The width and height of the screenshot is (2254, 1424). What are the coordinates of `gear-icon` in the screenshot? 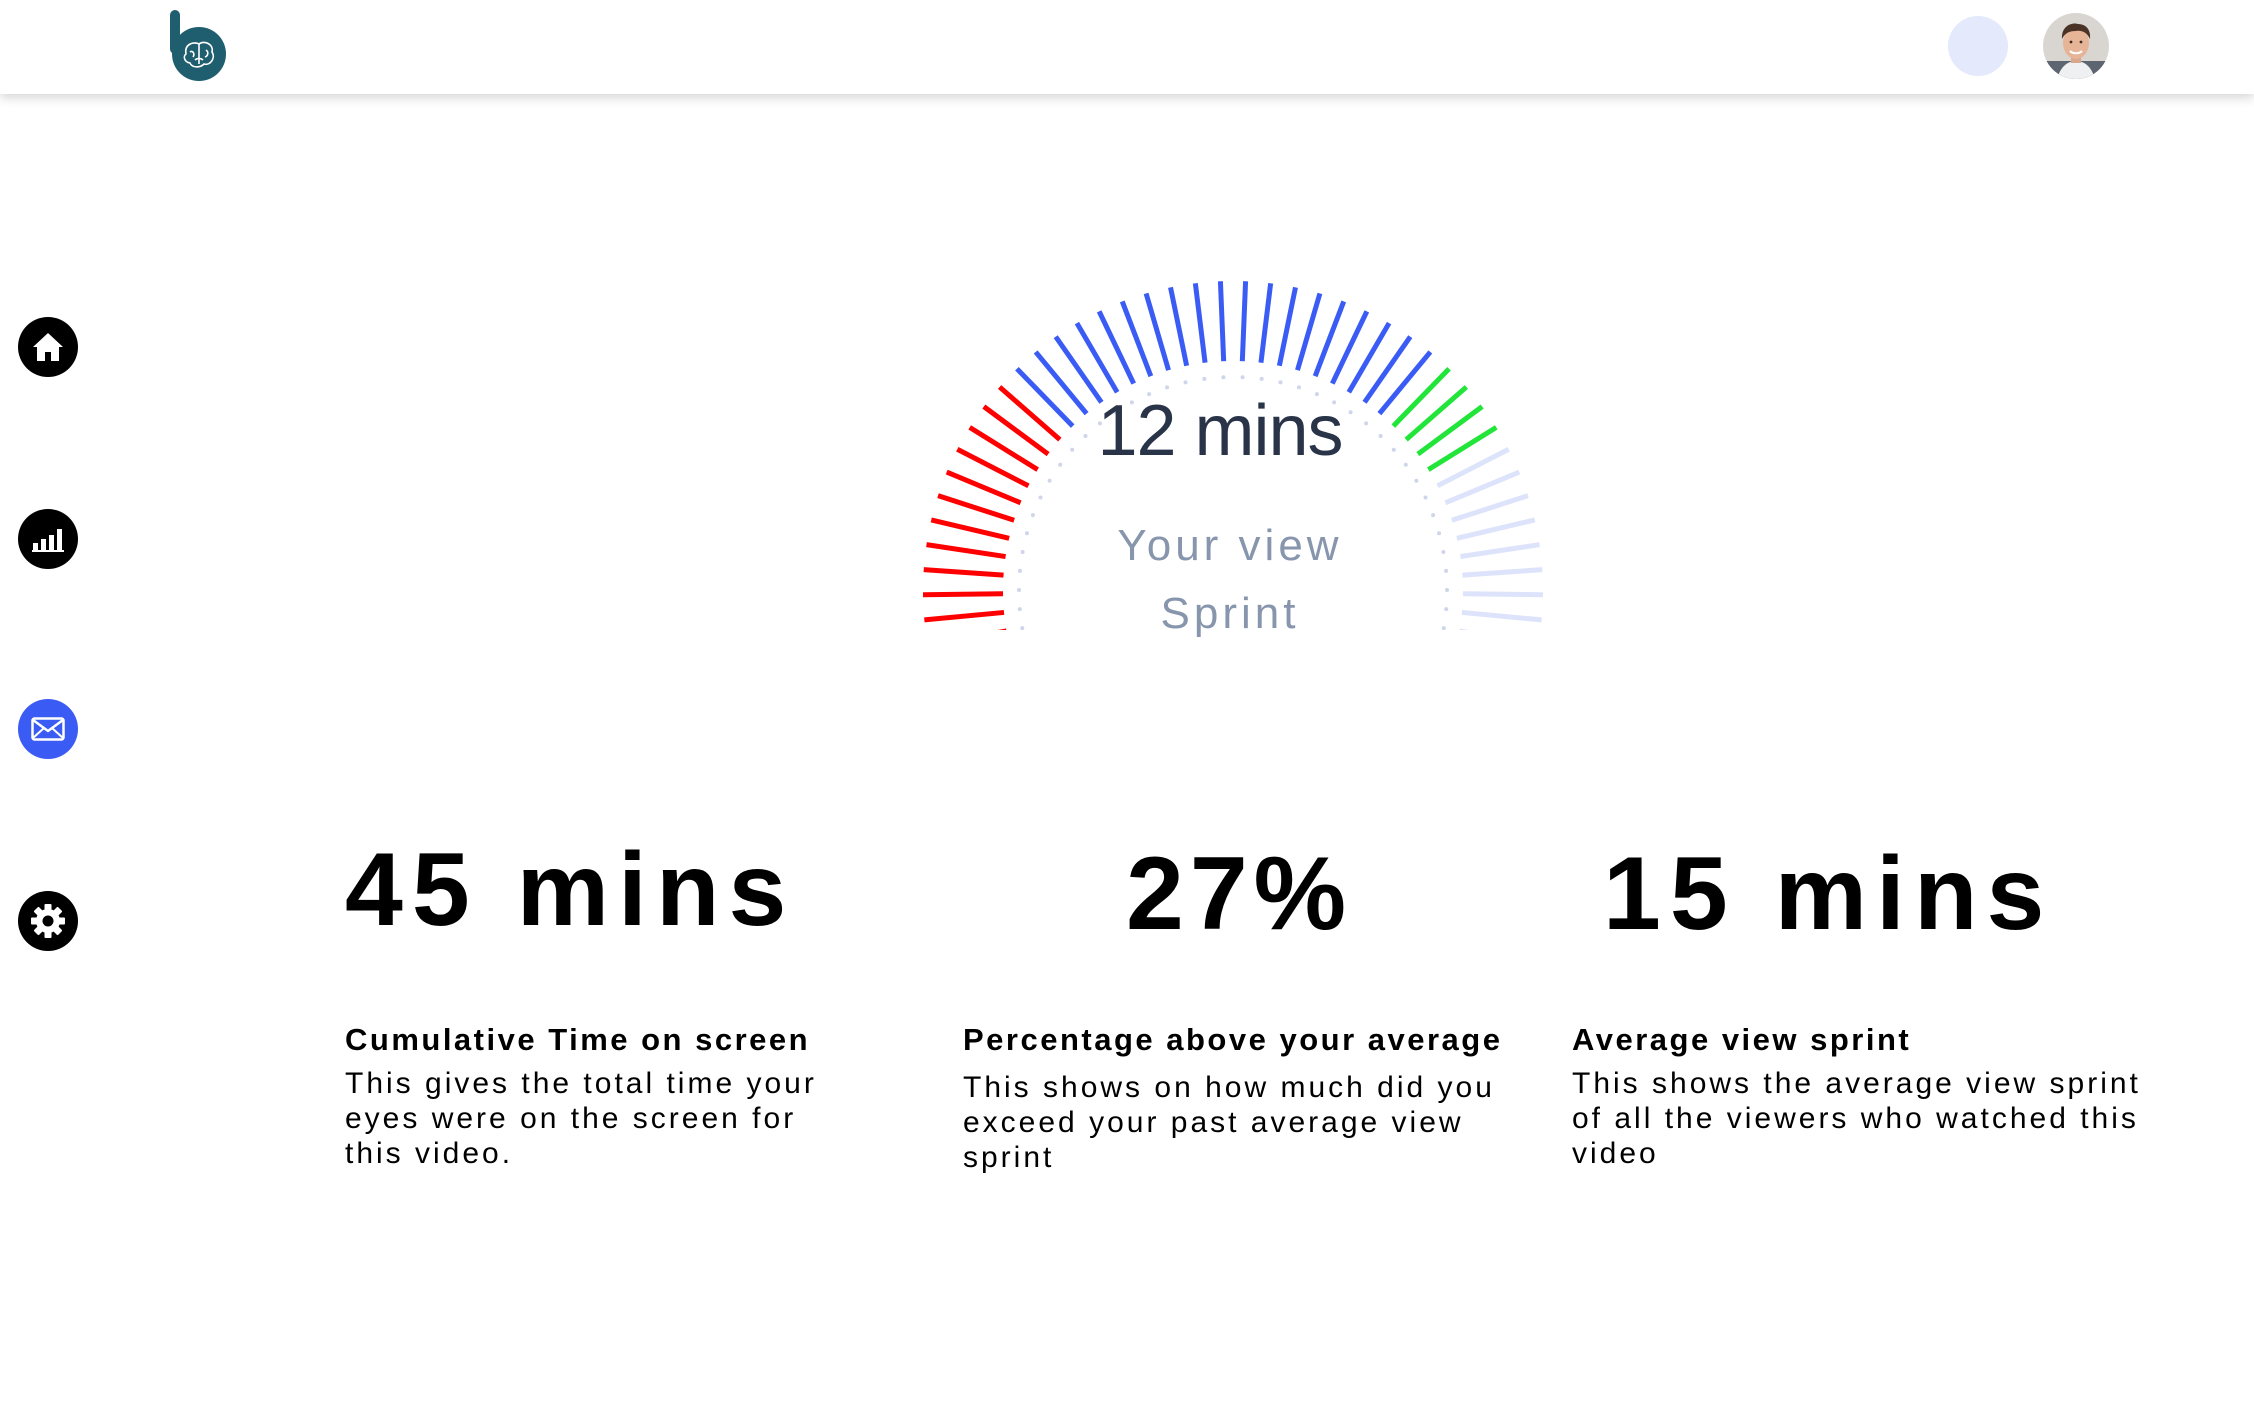 It's located at (48, 921).